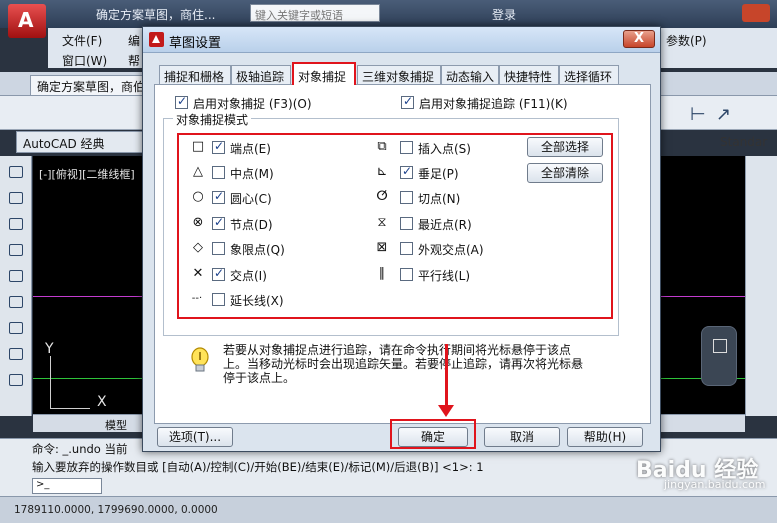 This screenshot has height=523, width=777. I want to click on help-button: 帮助(H), so click(605, 437).